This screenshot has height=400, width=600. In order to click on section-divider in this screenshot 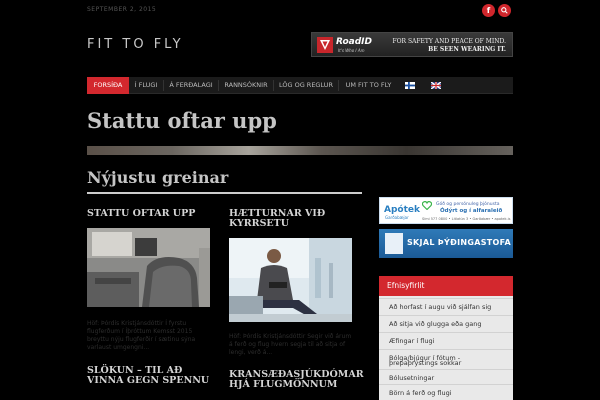, I will do `click(224, 193)`.